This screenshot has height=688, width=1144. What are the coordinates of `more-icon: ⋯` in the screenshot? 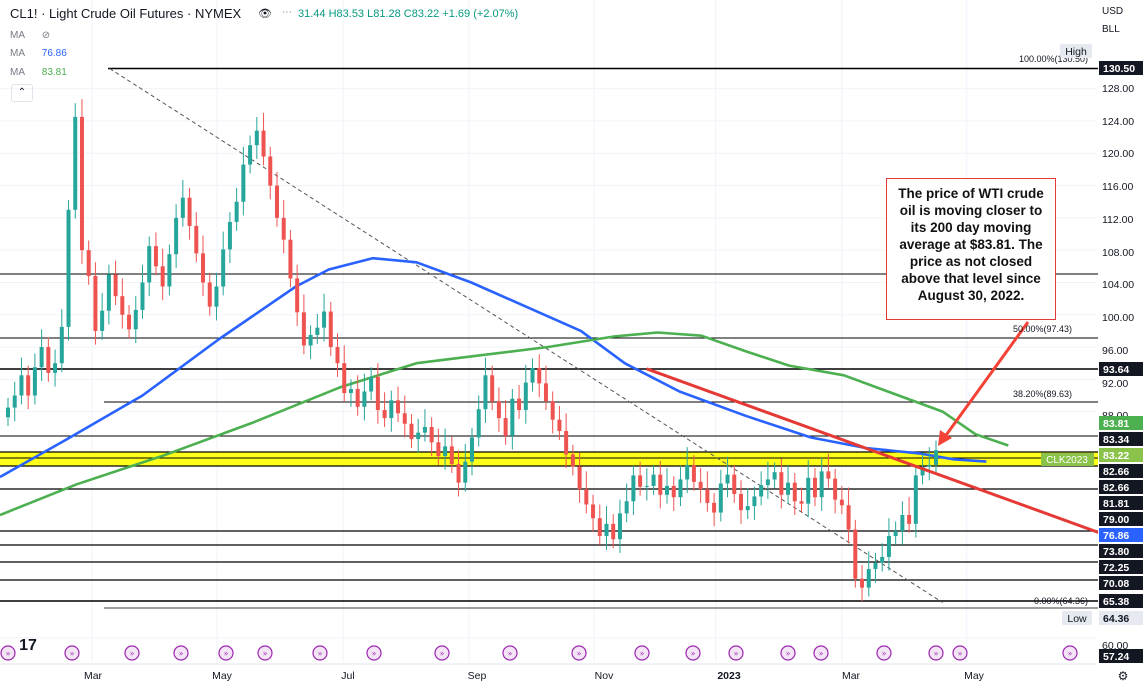 It's located at (287, 12).